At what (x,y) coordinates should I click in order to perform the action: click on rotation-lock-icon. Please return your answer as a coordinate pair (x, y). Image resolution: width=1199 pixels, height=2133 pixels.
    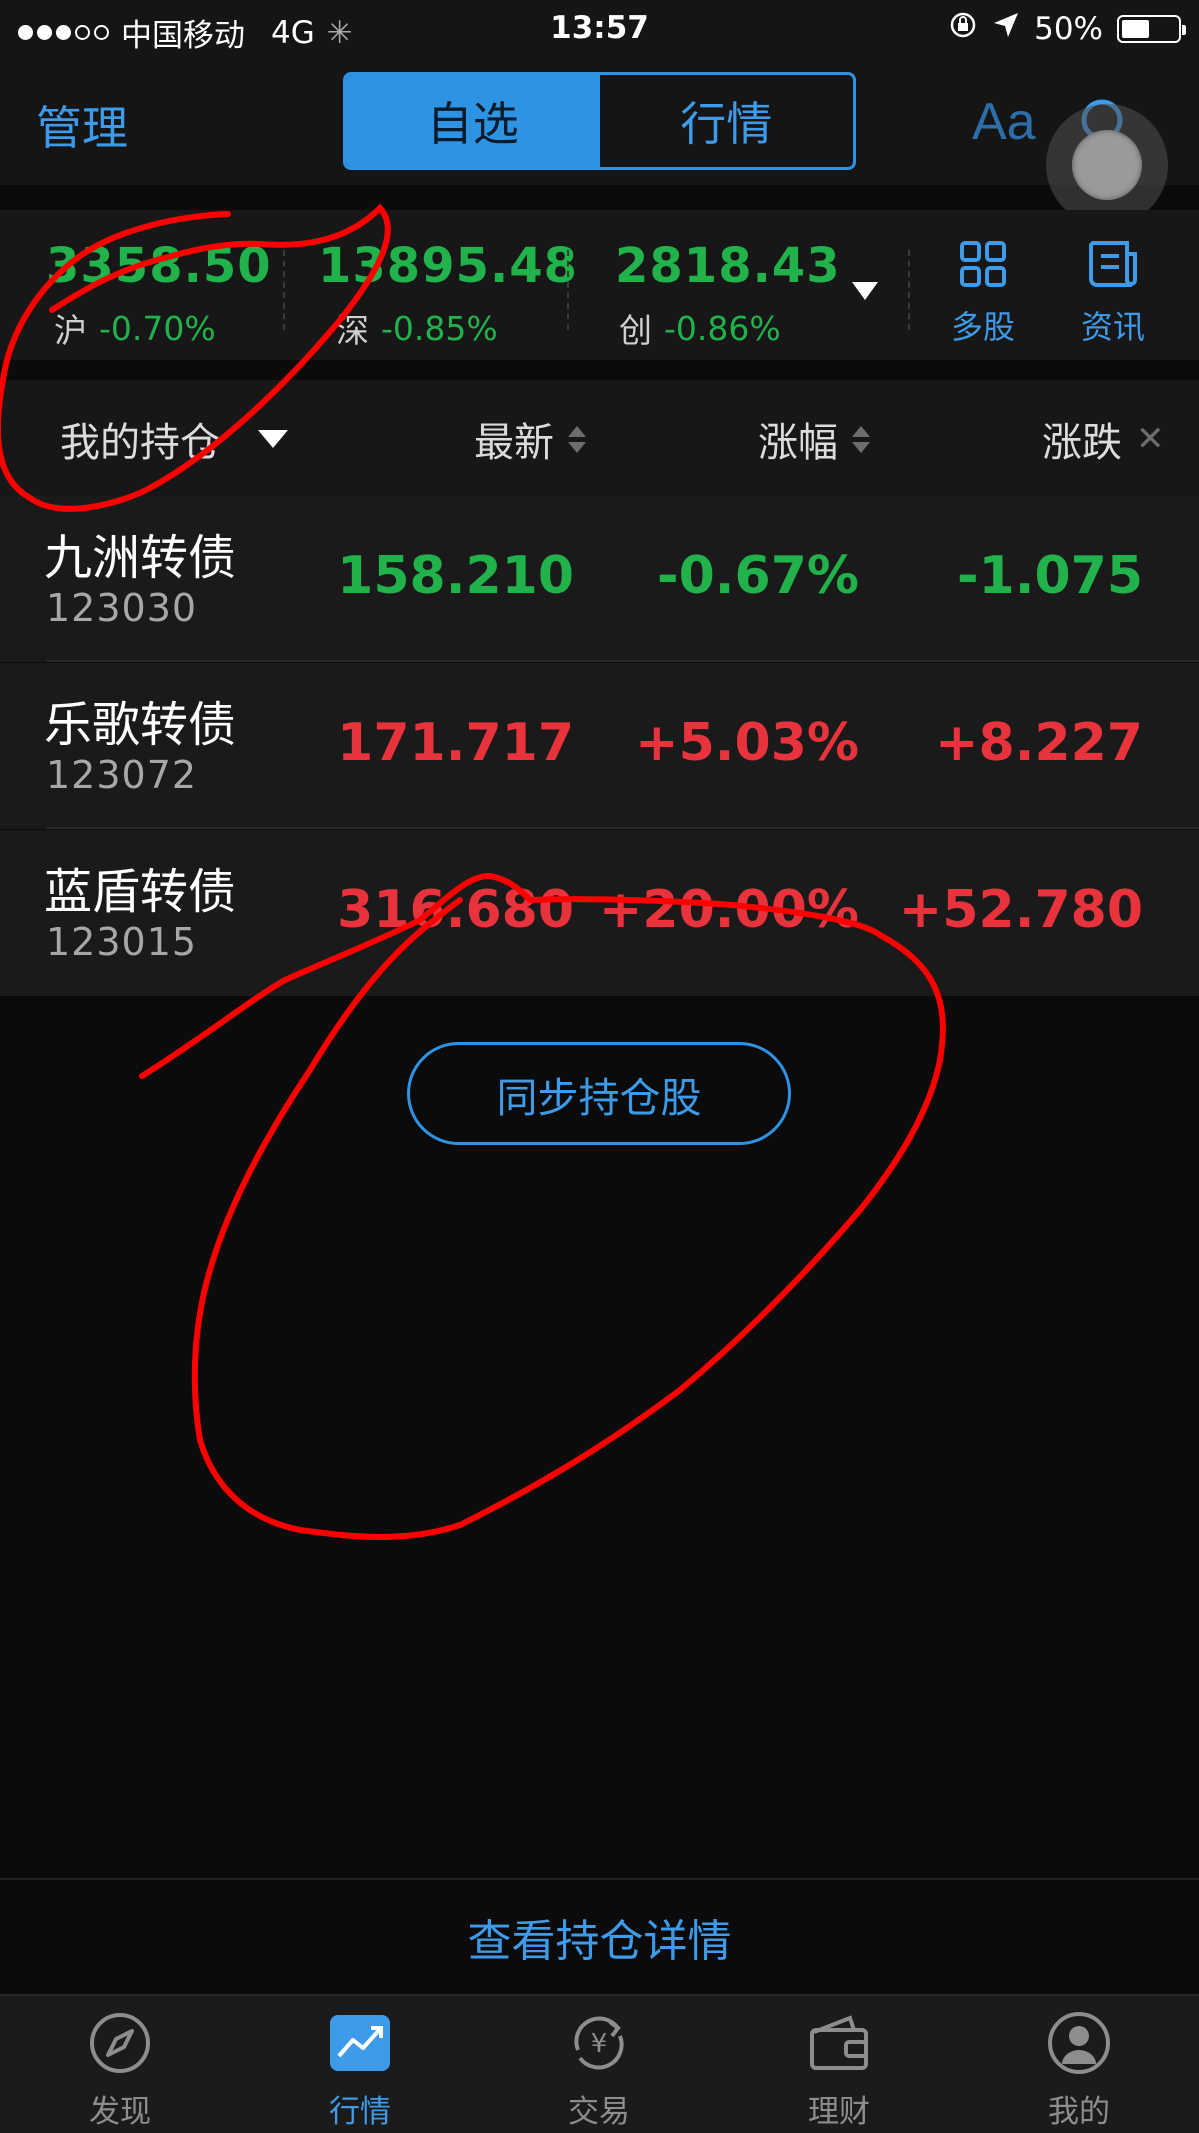
    Looking at the image, I should click on (963, 29).